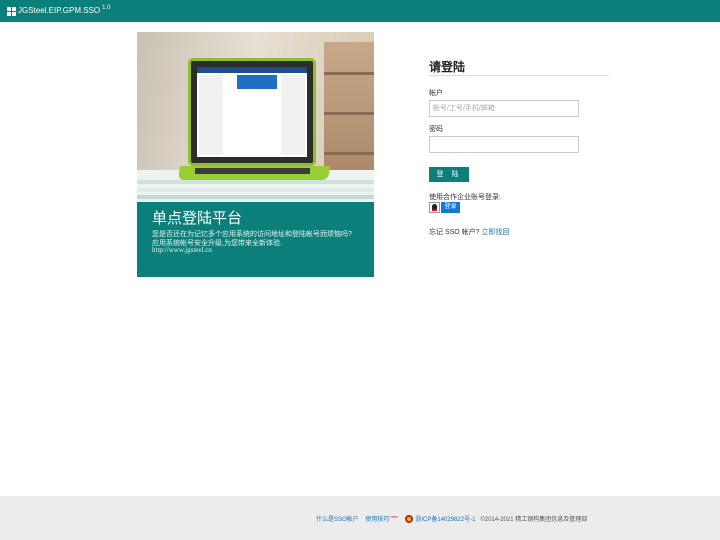 This screenshot has height=540, width=720. Describe the element at coordinates (534, 520) in the screenshot. I see `copyright-text: ©2014-2021 精工钢构集团信息及管理部` at that location.